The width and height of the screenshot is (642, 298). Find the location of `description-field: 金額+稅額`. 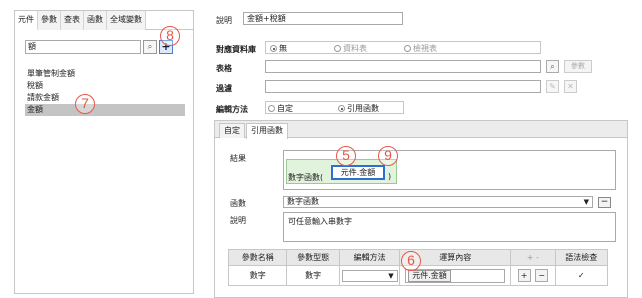

description-field: 金額+稅額 is located at coordinates (323, 18).